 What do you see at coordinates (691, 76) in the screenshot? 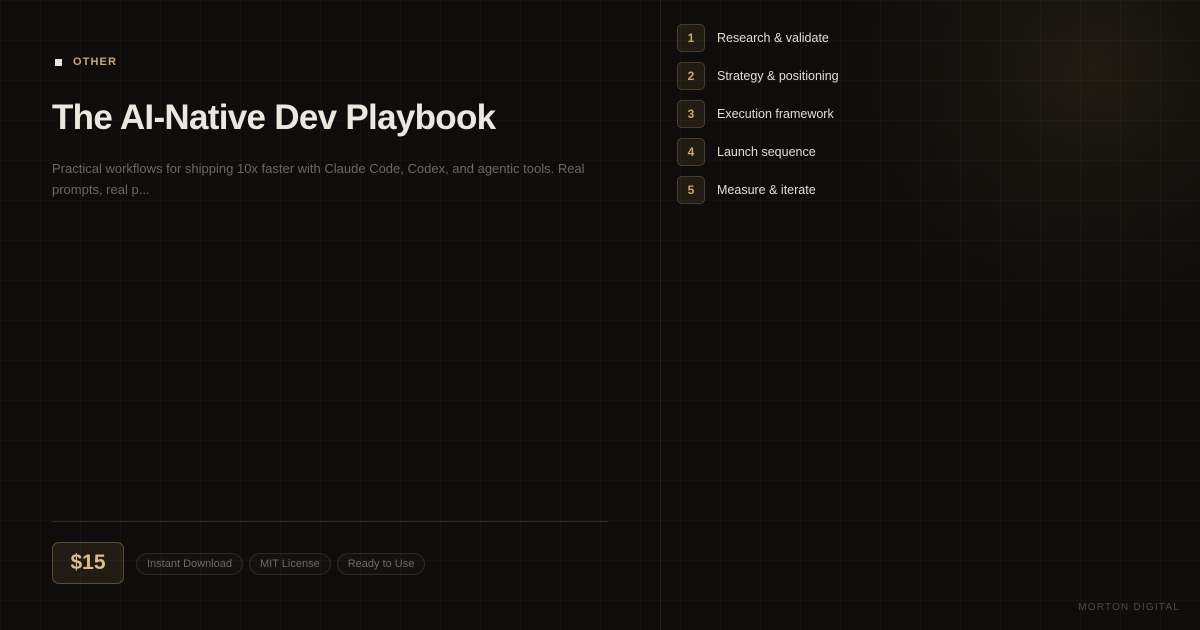
I see `step-number: 2` at bounding box center [691, 76].